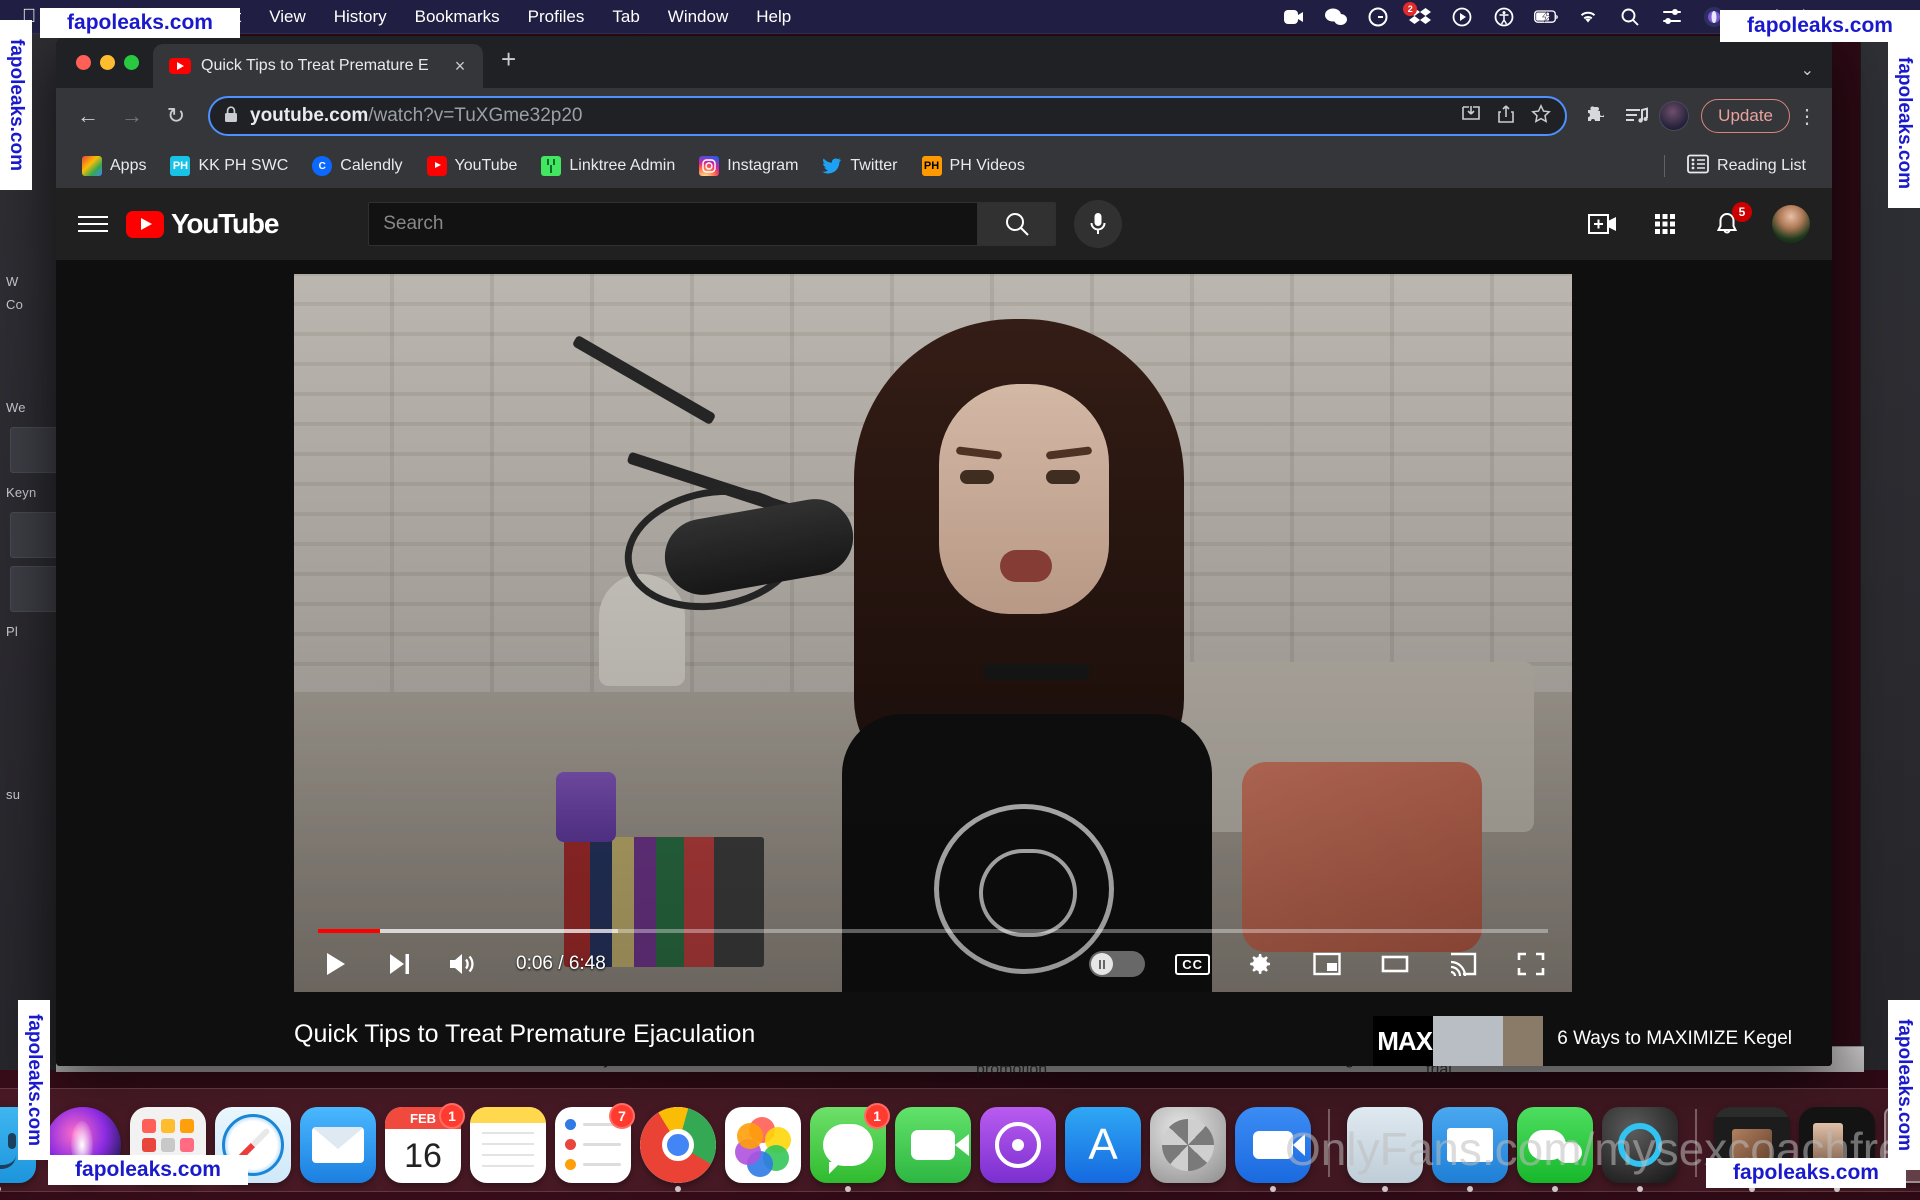 The height and width of the screenshot is (1200, 1920). Describe the element at coordinates (457, 17) in the screenshot. I see `menubar-item-bookmarks: Bookmarks` at that location.